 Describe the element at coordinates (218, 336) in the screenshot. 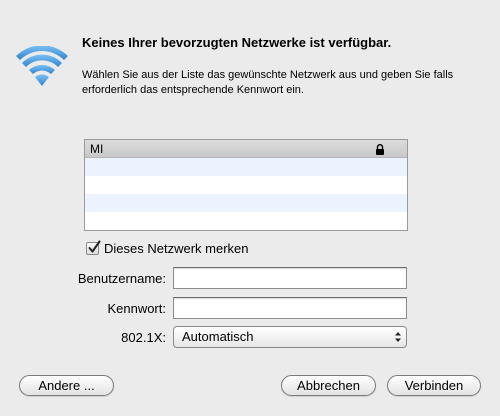

I see `dot1x-selected-value: Automatisch` at that location.